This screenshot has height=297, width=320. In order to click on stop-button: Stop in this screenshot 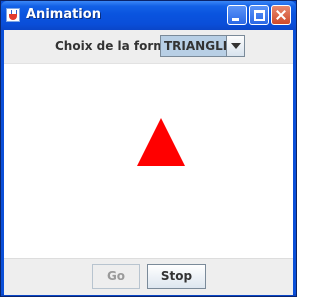, I will do `click(176, 276)`.